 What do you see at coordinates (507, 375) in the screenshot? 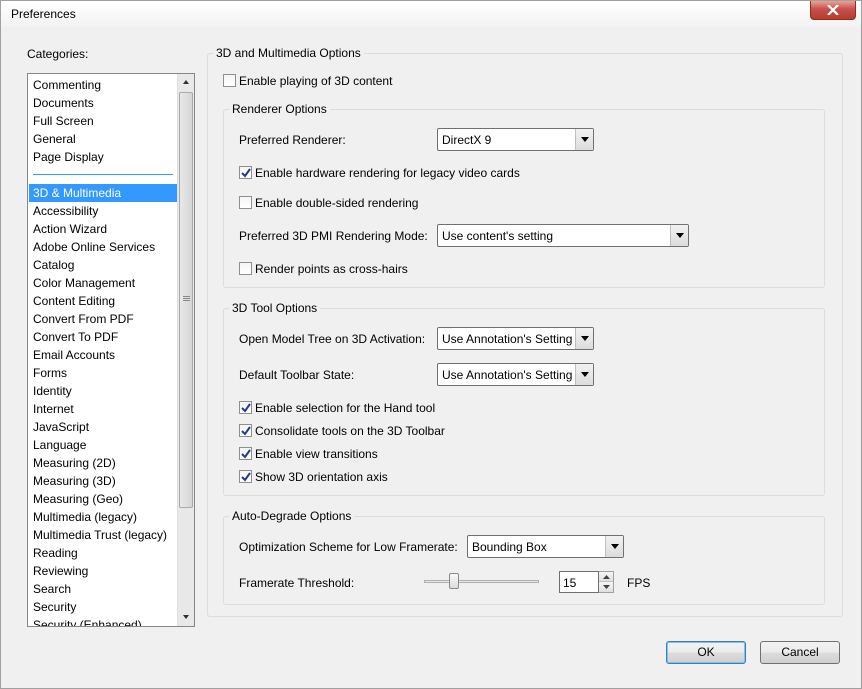
I see `toolbar-state-value: Use Annotation's Setting` at bounding box center [507, 375].